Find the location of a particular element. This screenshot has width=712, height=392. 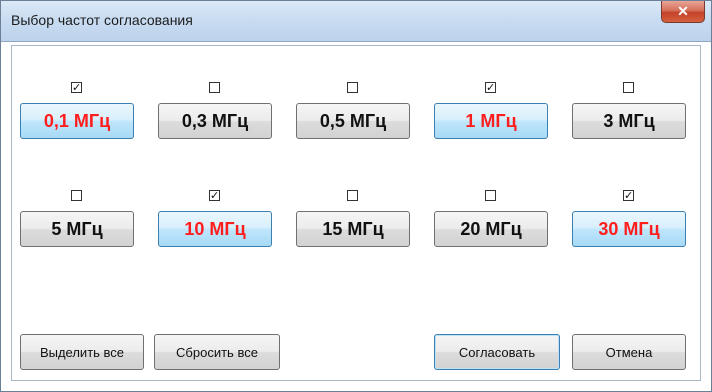

freq-button-7: 15 МГц is located at coordinates (353, 229).